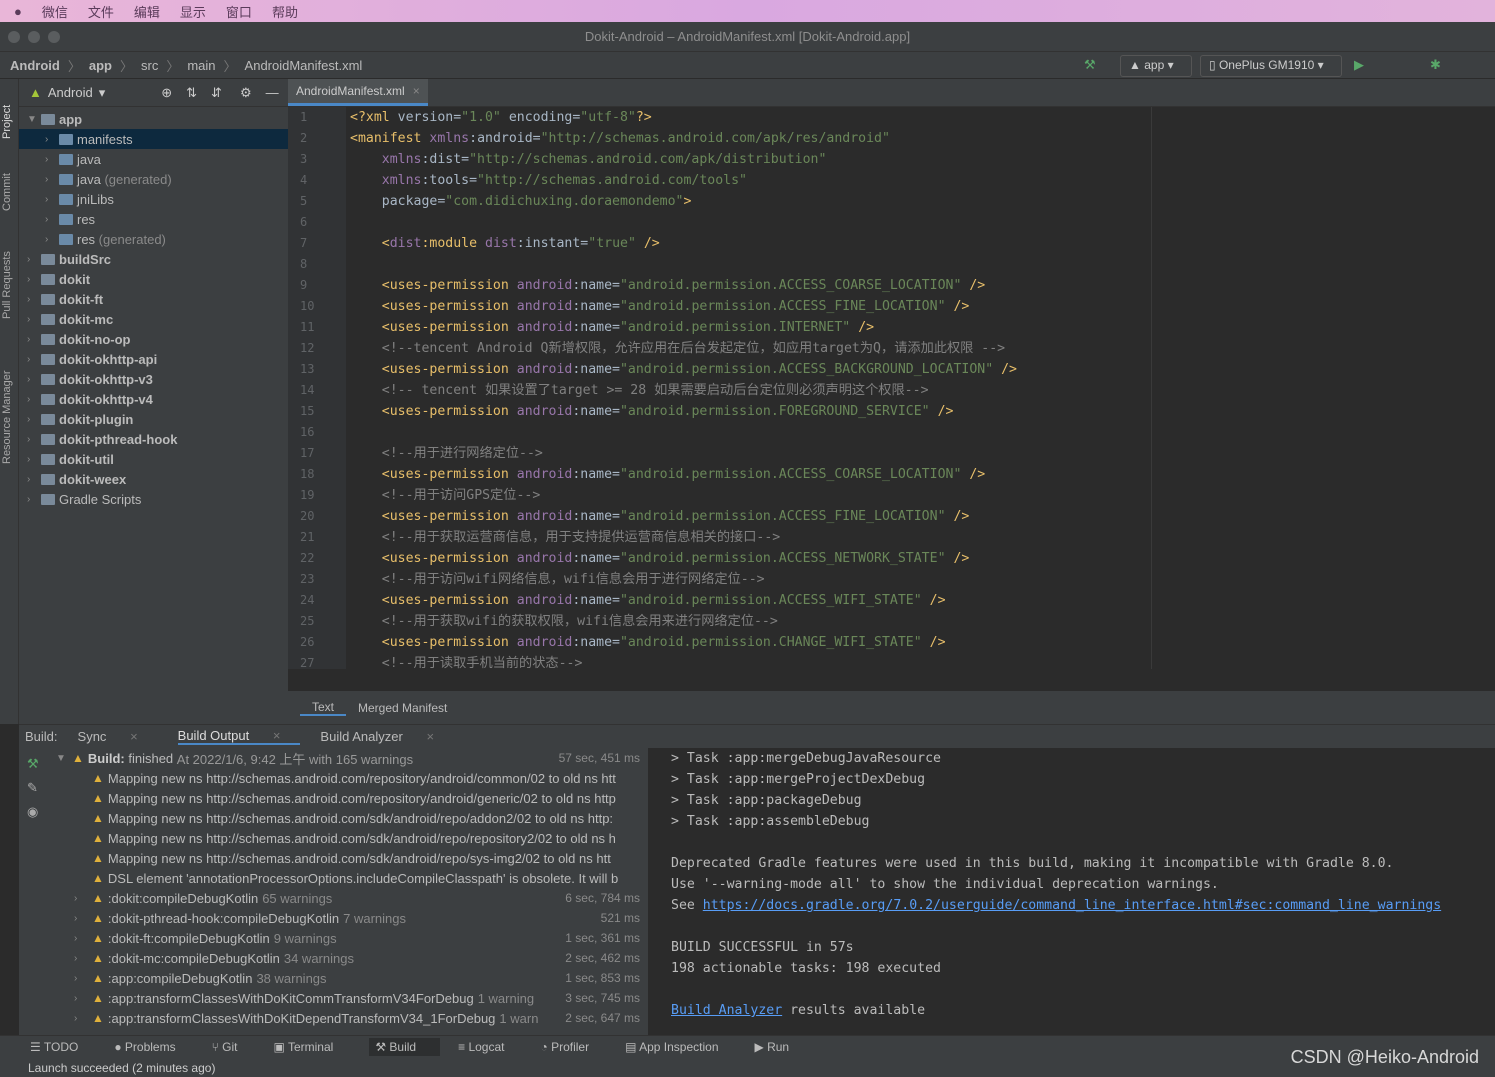  Describe the element at coordinates (55, 11) in the screenshot. I see `menu-wechat: 微信` at that location.